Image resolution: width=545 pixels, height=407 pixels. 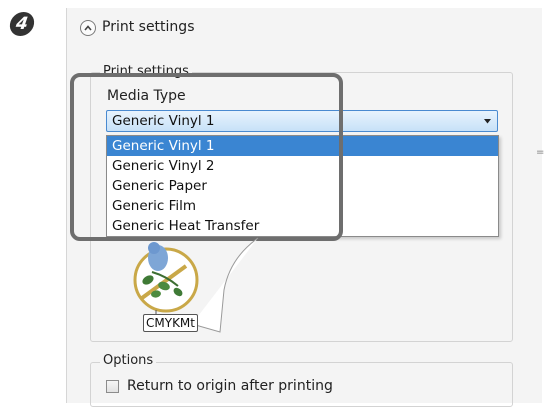 I want to click on ink-configuration-label: CMYKMt, so click(x=170, y=323).